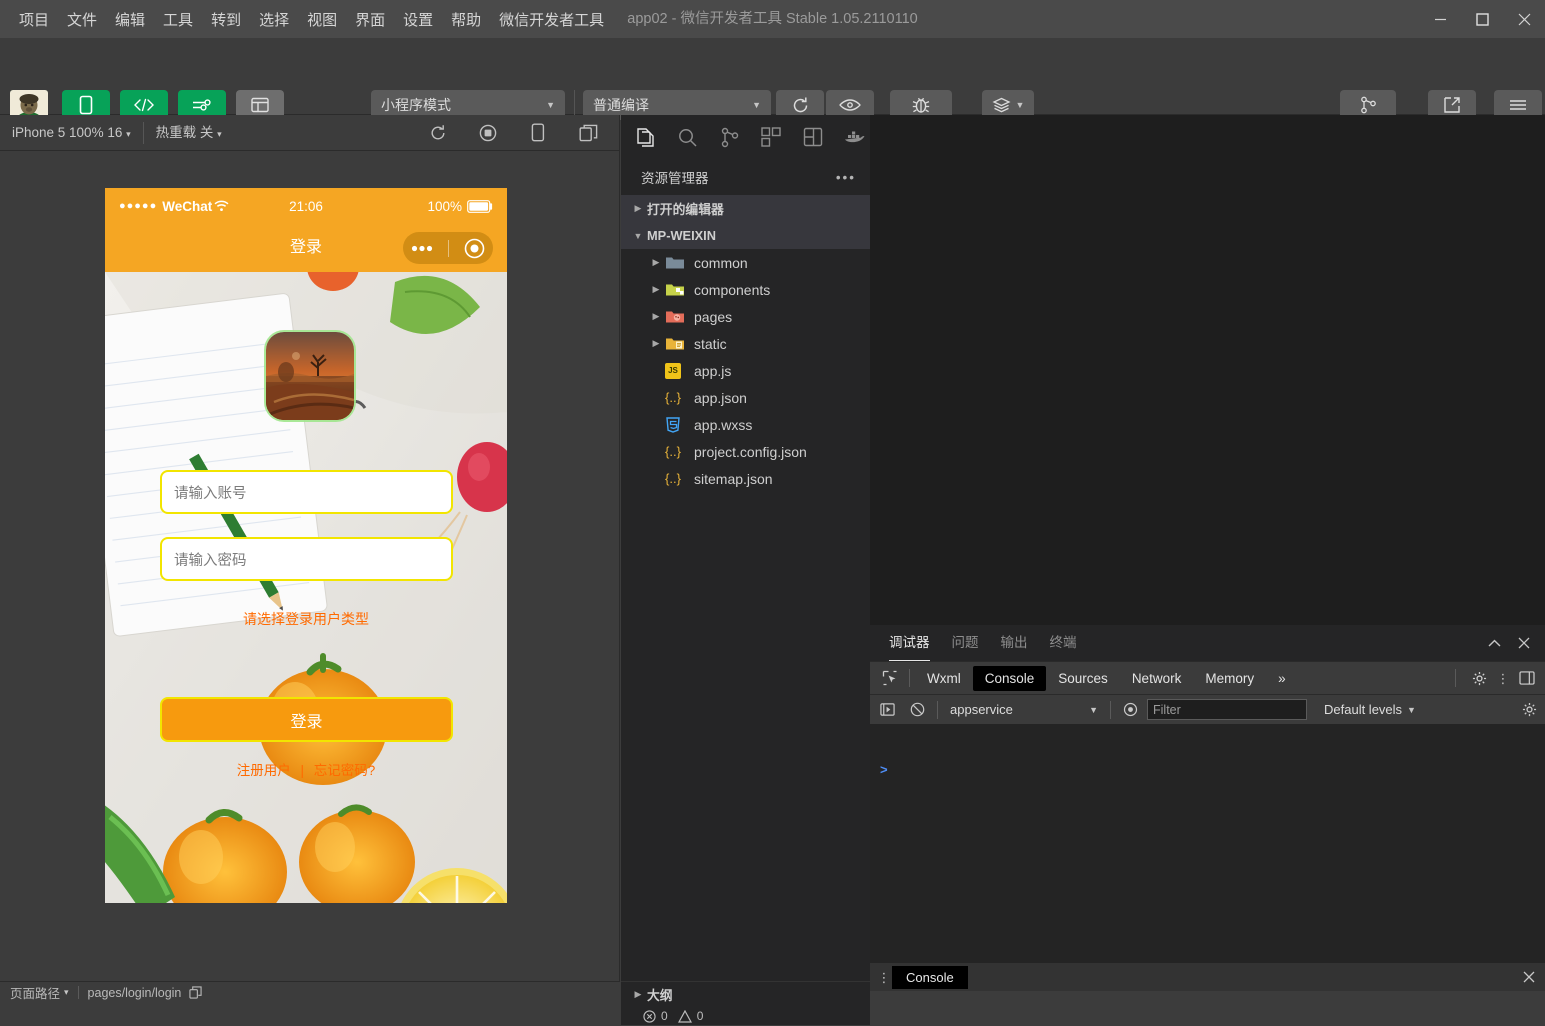 Image resolution: width=1545 pixels, height=1026 pixels. What do you see at coordinates (745, 235) in the screenshot?
I see `project-root: ▼ MP-WEIXIN` at bounding box center [745, 235].